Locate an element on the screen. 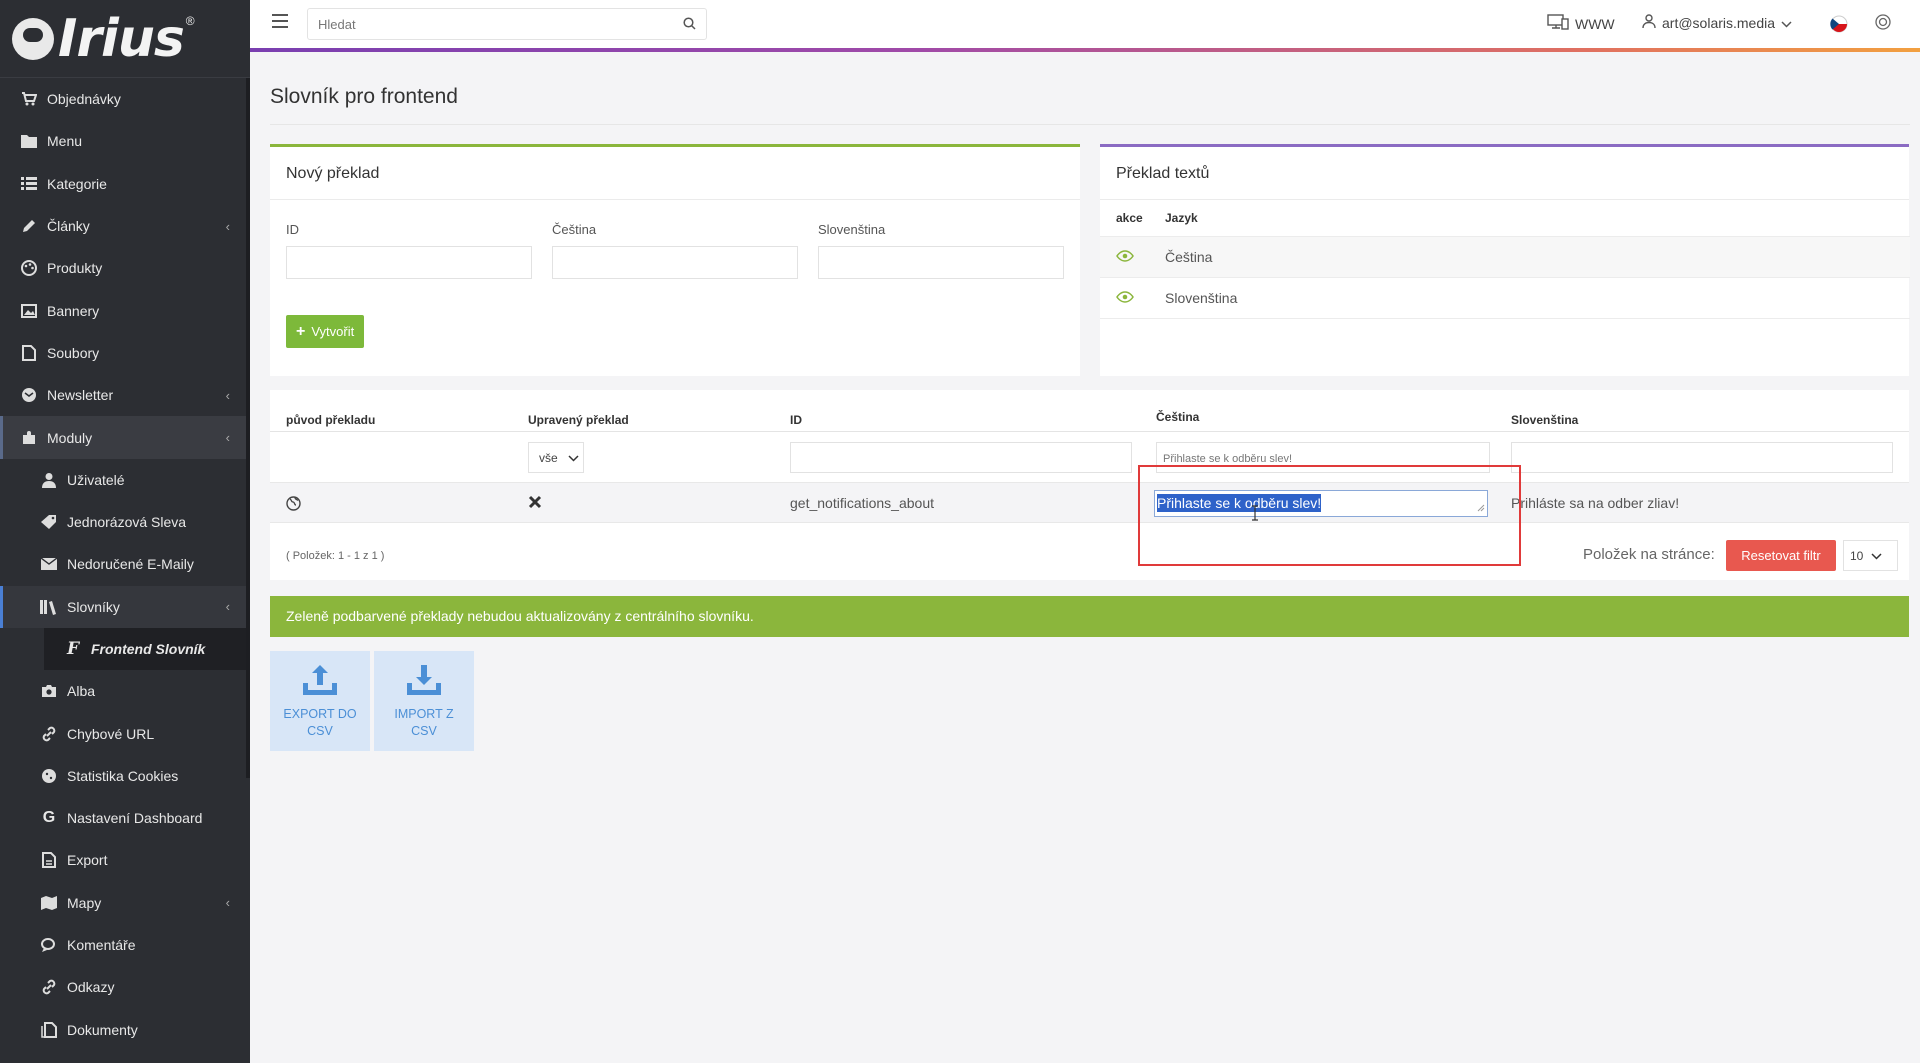 This screenshot has width=1920, height=1063. sidebar-item-label: Chybové URL is located at coordinates (111, 733).